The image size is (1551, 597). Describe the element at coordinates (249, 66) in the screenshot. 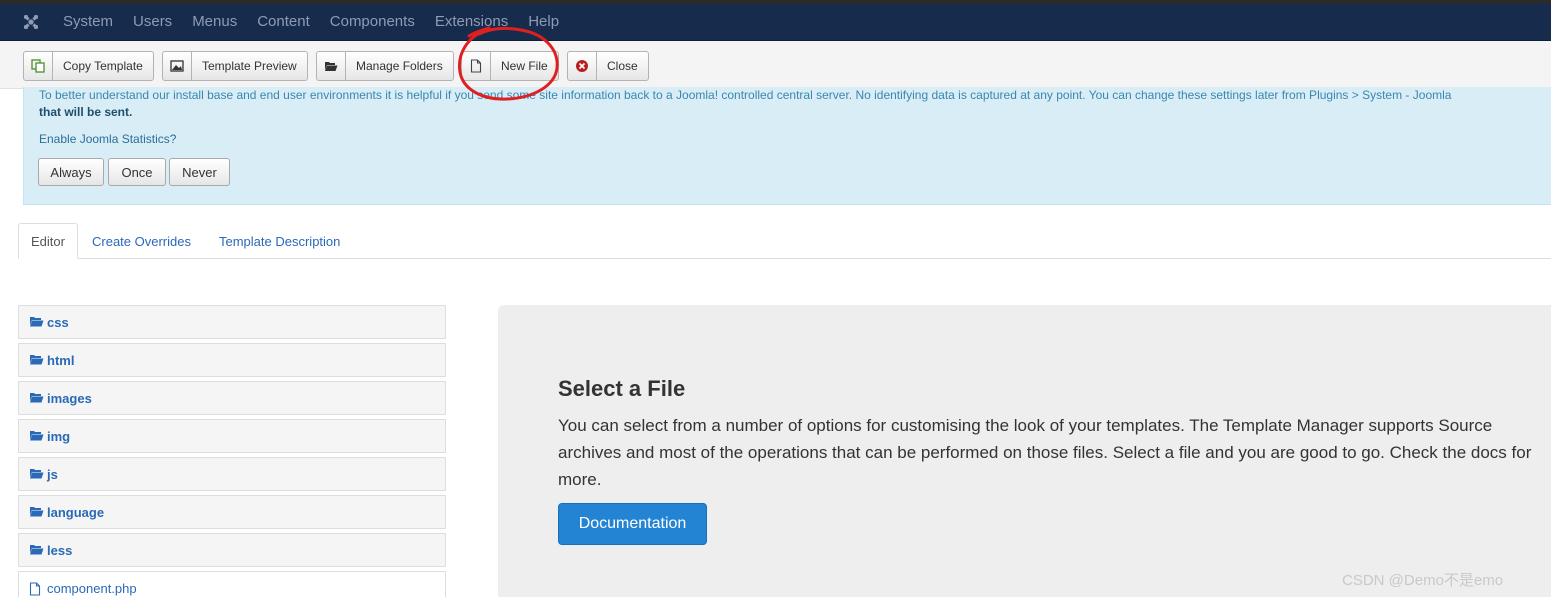

I see `template-preview-label: Template Preview` at that location.